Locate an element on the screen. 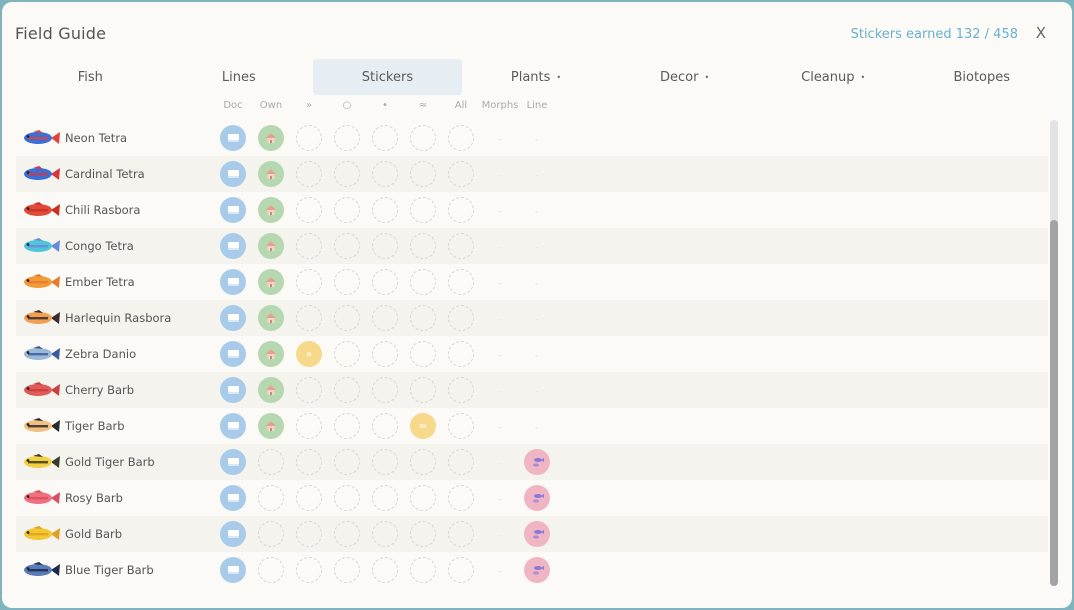 The width and height of the screenshot is (1074, 610). tab-plants: Plants • is located at coordinates (536, 77).